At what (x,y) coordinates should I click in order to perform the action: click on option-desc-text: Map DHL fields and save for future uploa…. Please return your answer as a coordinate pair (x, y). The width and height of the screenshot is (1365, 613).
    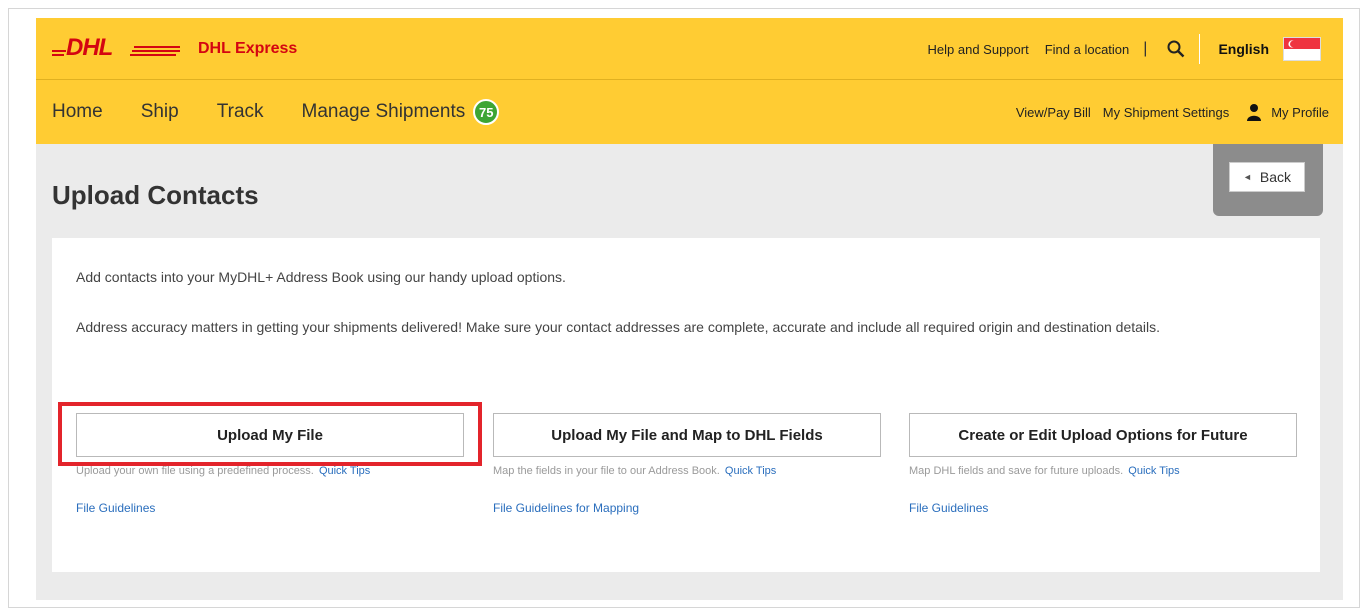
    Looking at the image, I should click on (1016, 471).